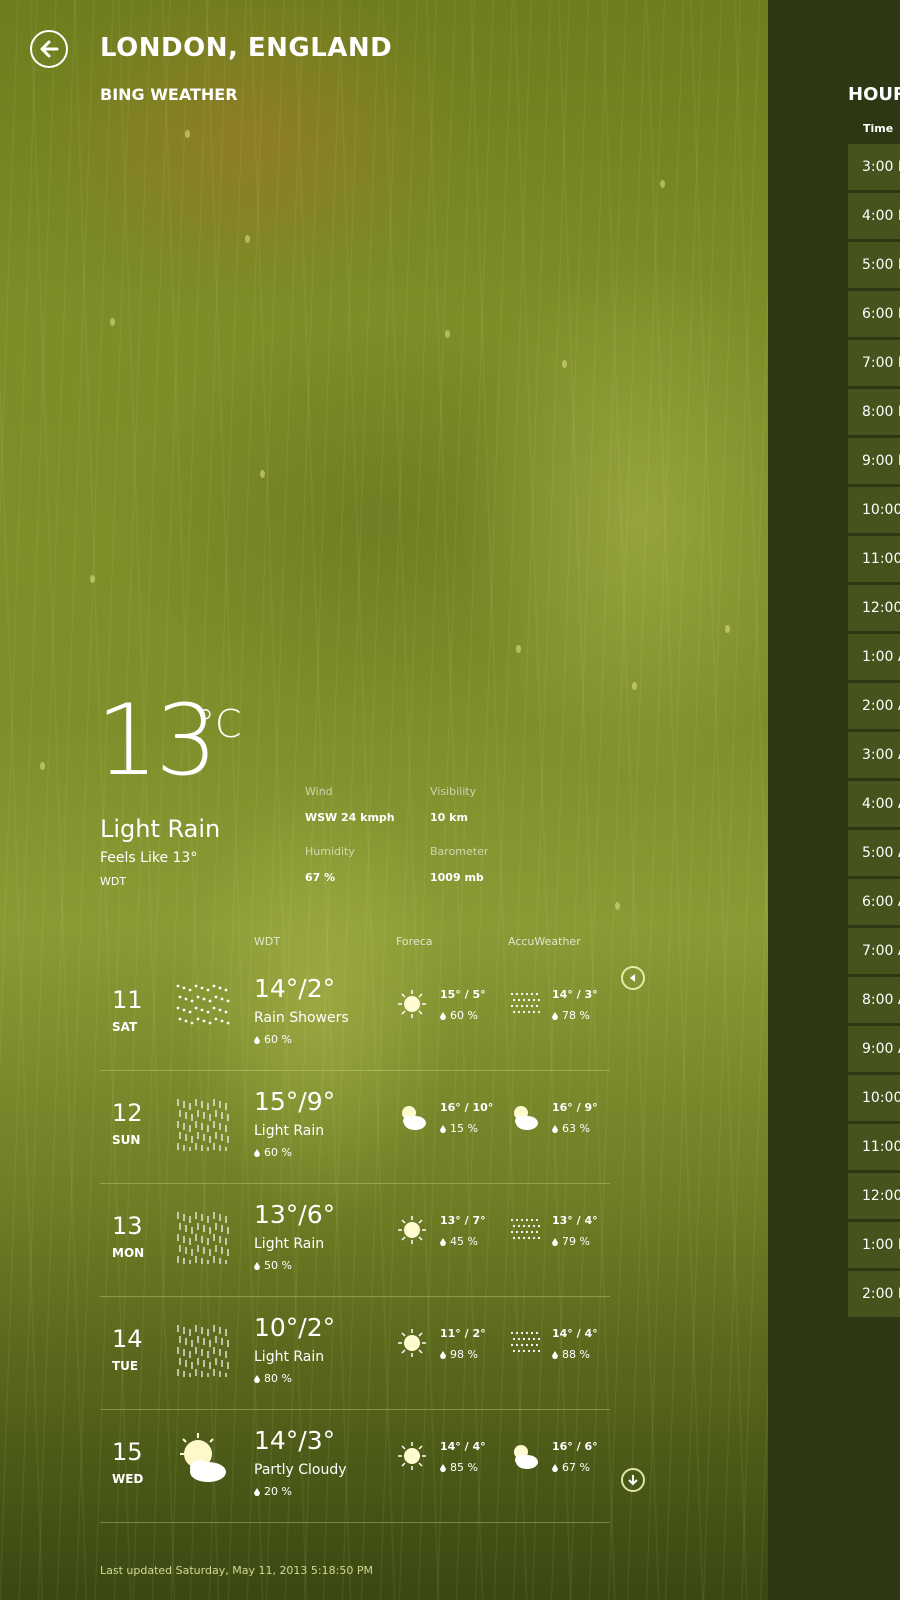  Describe the element at coordinates (881, 1294) in the screenshot. I see `hourly-time: 2:00 P` at that location.